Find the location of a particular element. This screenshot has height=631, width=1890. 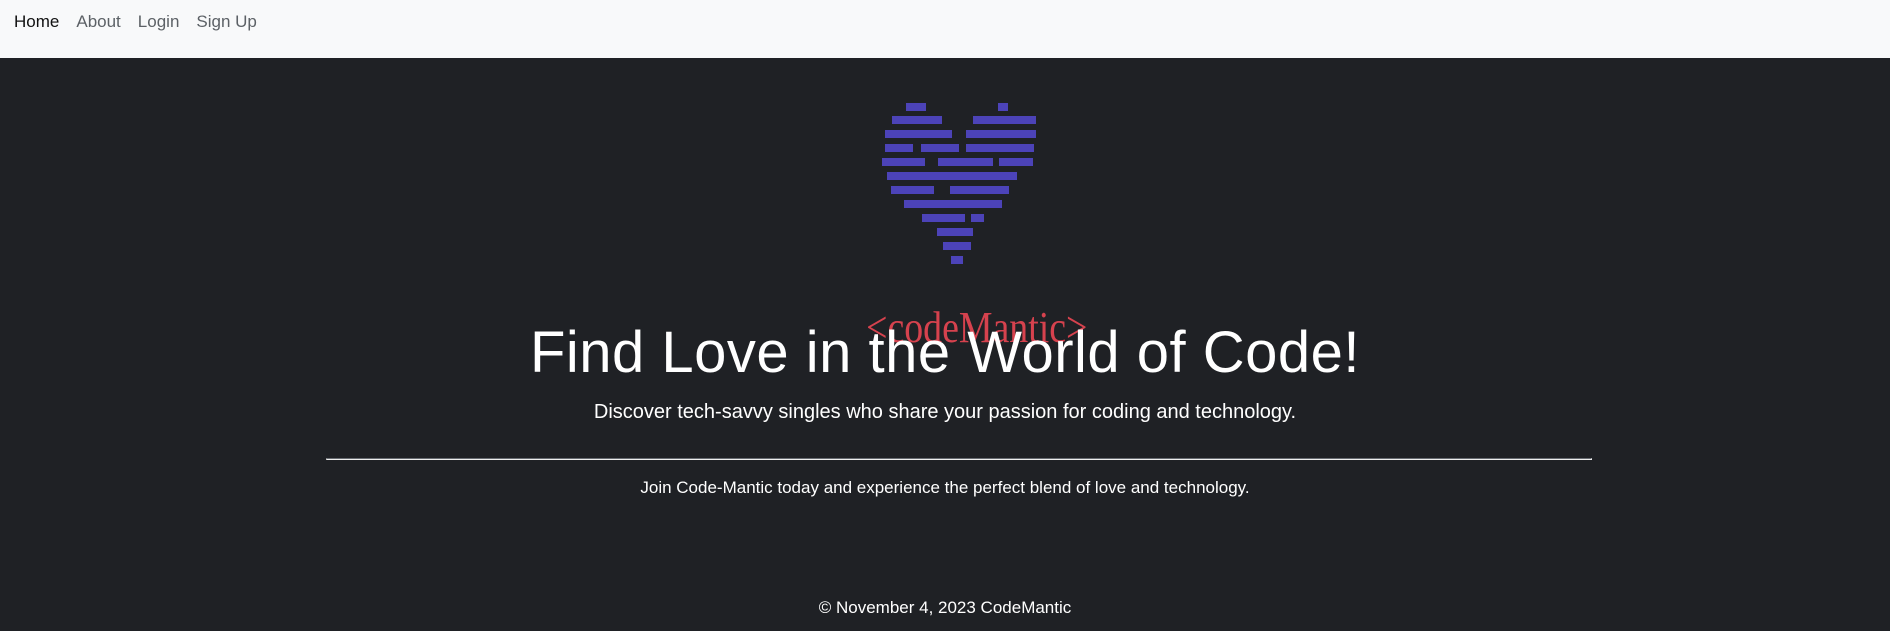

nav-link-login: Login is located at coordinates (159, 22).